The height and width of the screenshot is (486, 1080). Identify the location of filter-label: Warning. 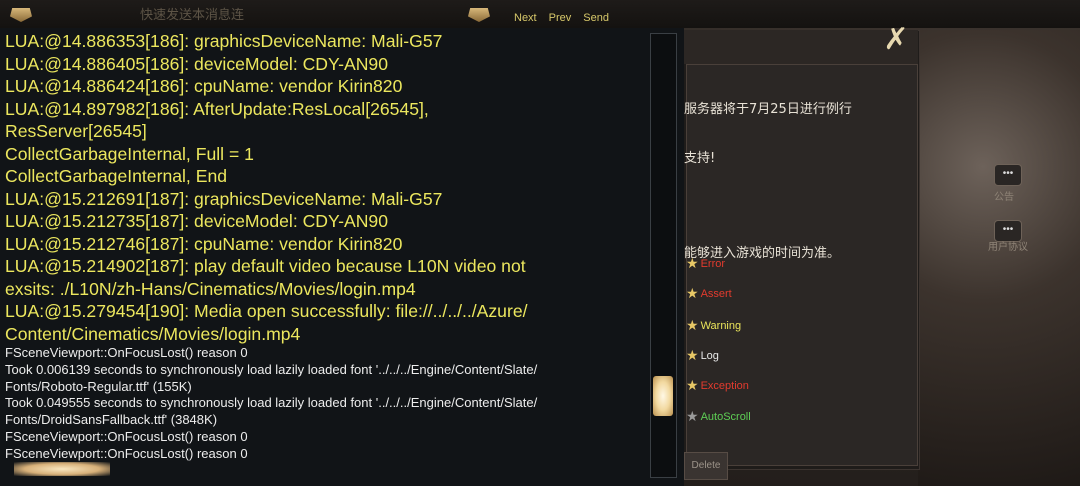
(721, 326).